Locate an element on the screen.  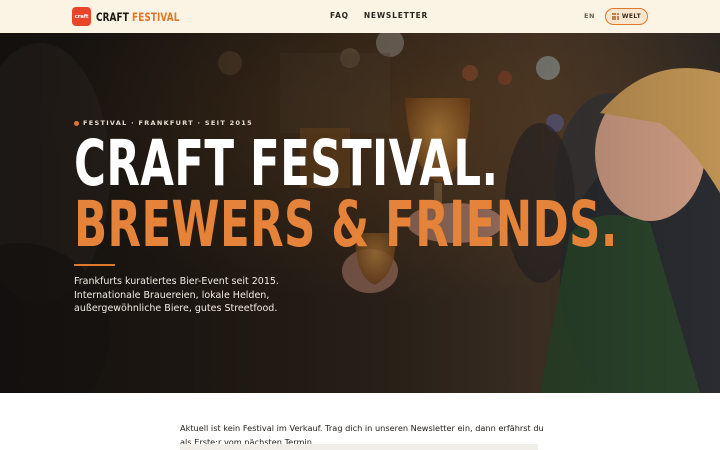
eyebrow-dot-icon is located at coordinates (76, 123).